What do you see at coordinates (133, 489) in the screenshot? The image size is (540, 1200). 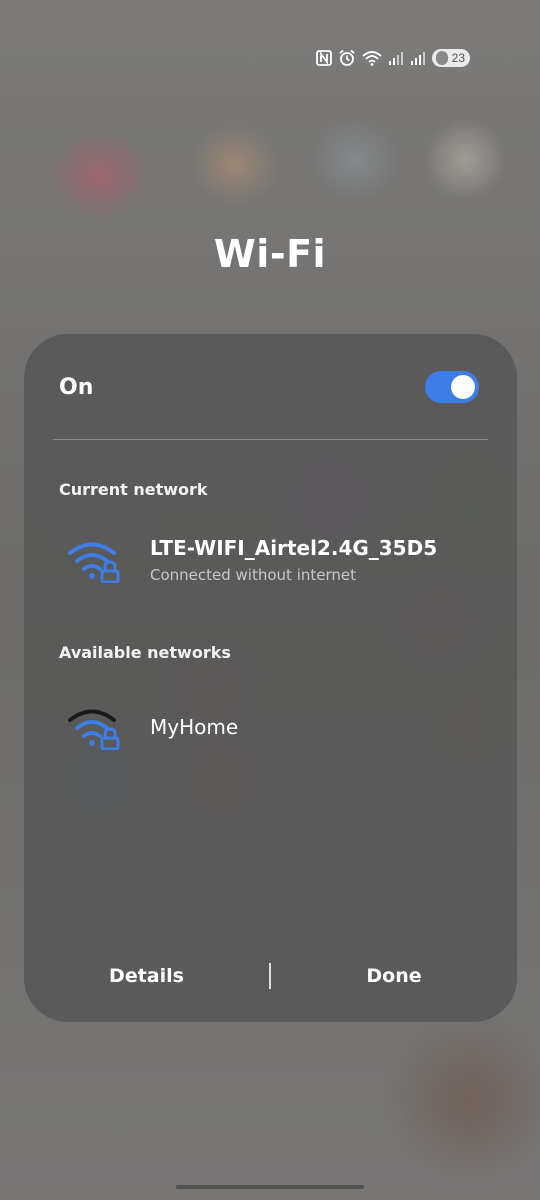 I see `current-network-header: Current network` at bounding box center [133, 489].